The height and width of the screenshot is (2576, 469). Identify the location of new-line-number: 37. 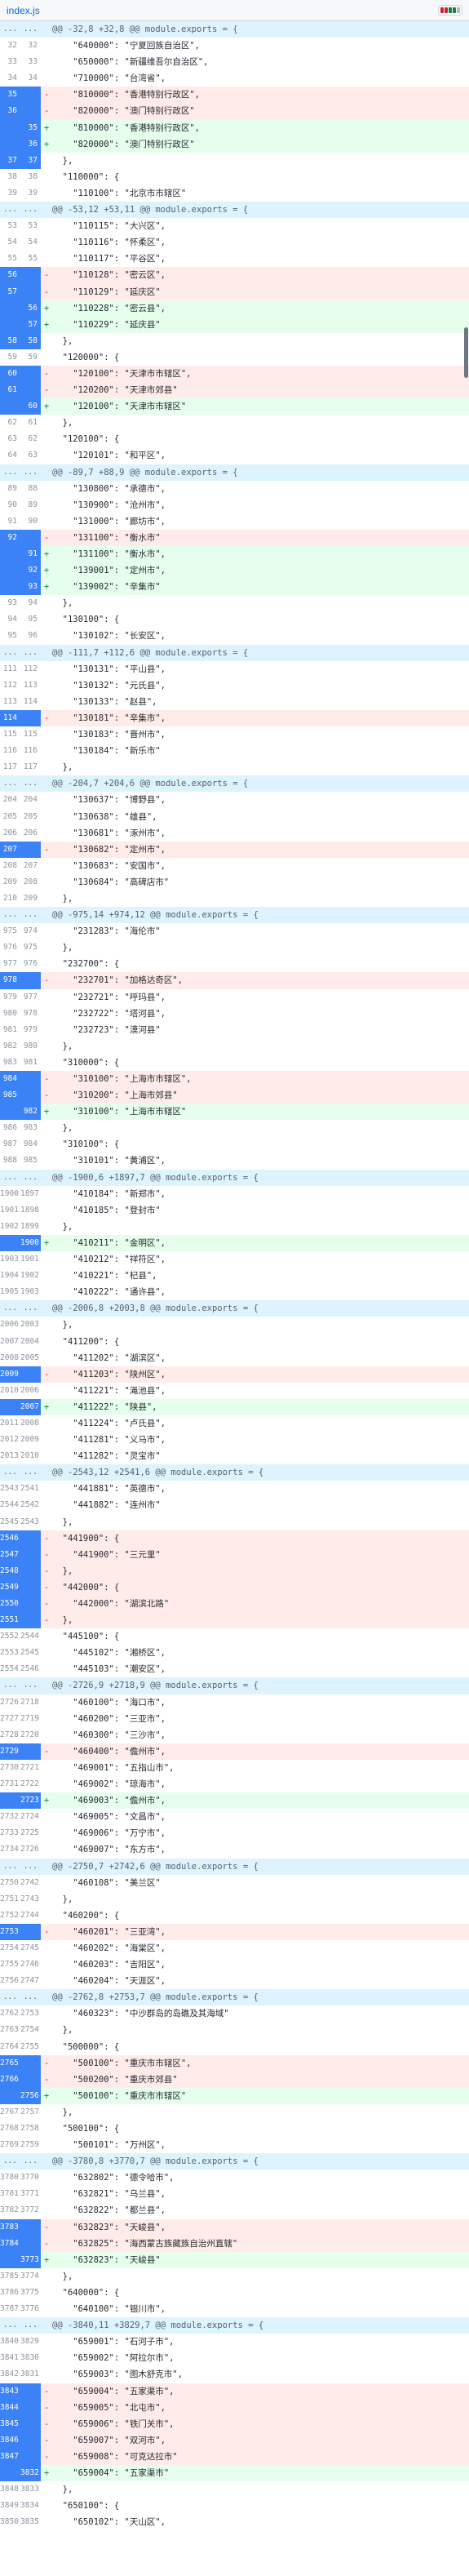
(30, 160).